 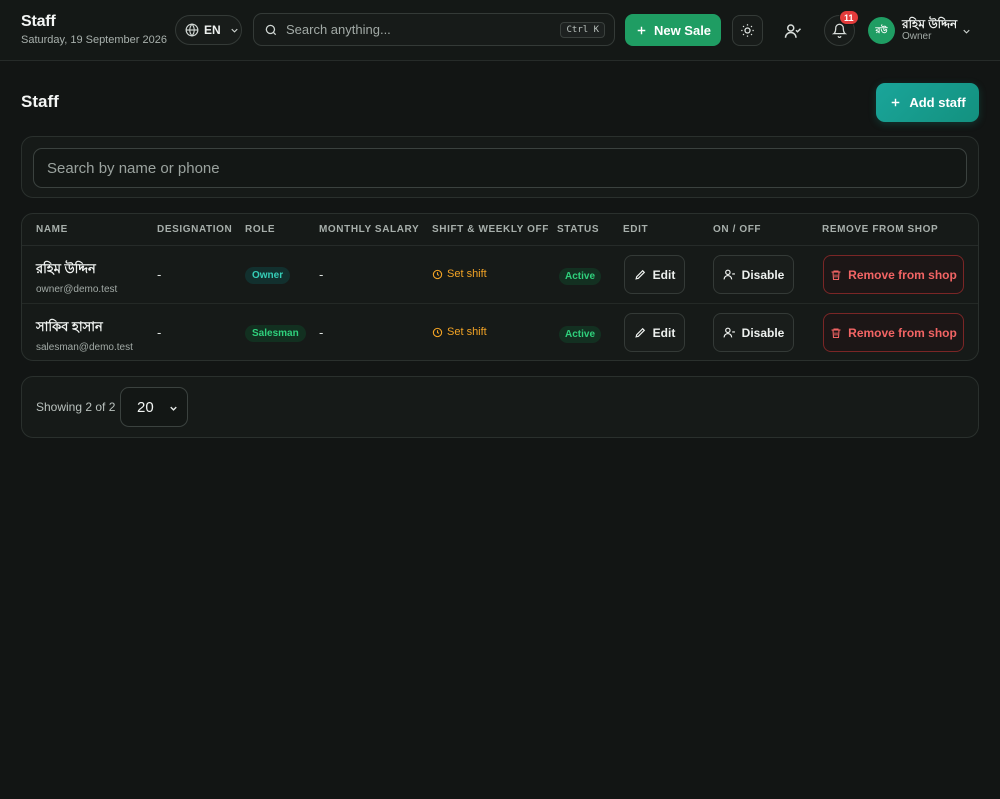 I want to click on search-shortcut-hint: Ctrl K, so click(x=582, y=30).